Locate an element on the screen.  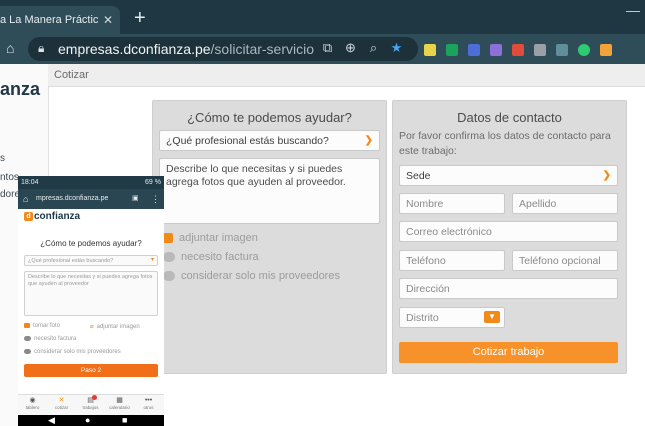
address-input: Dirección is located at coordinates (508, 288).